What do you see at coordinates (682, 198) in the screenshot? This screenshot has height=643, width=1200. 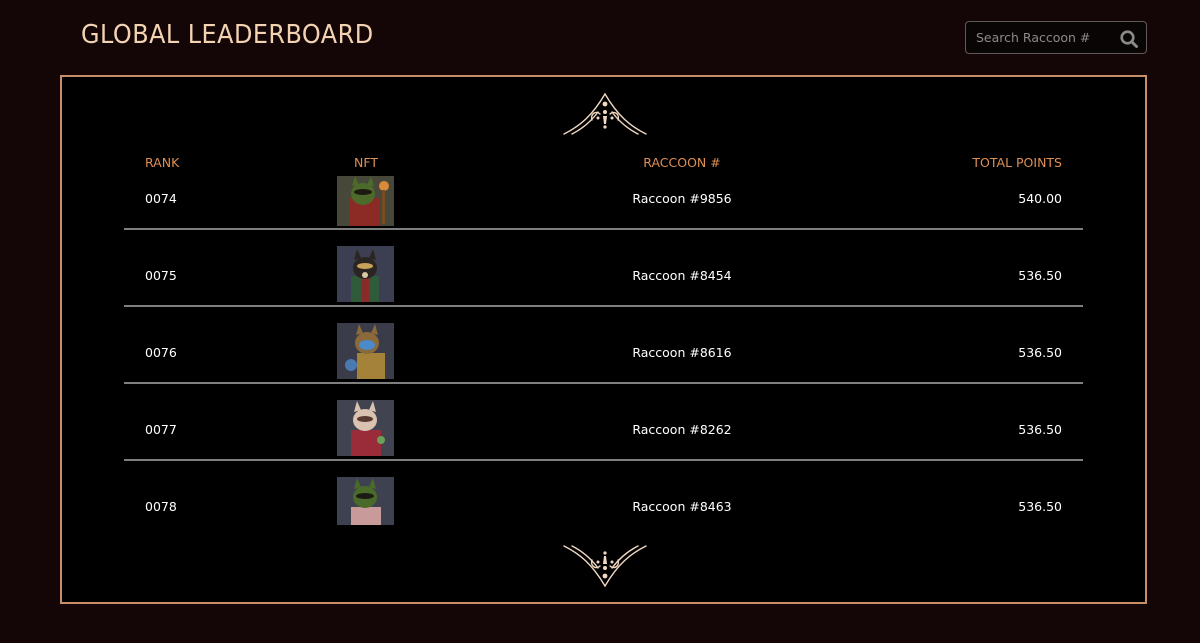 I see `raccoon-name: Raccoon #9856` at bounding box center [682, 198].